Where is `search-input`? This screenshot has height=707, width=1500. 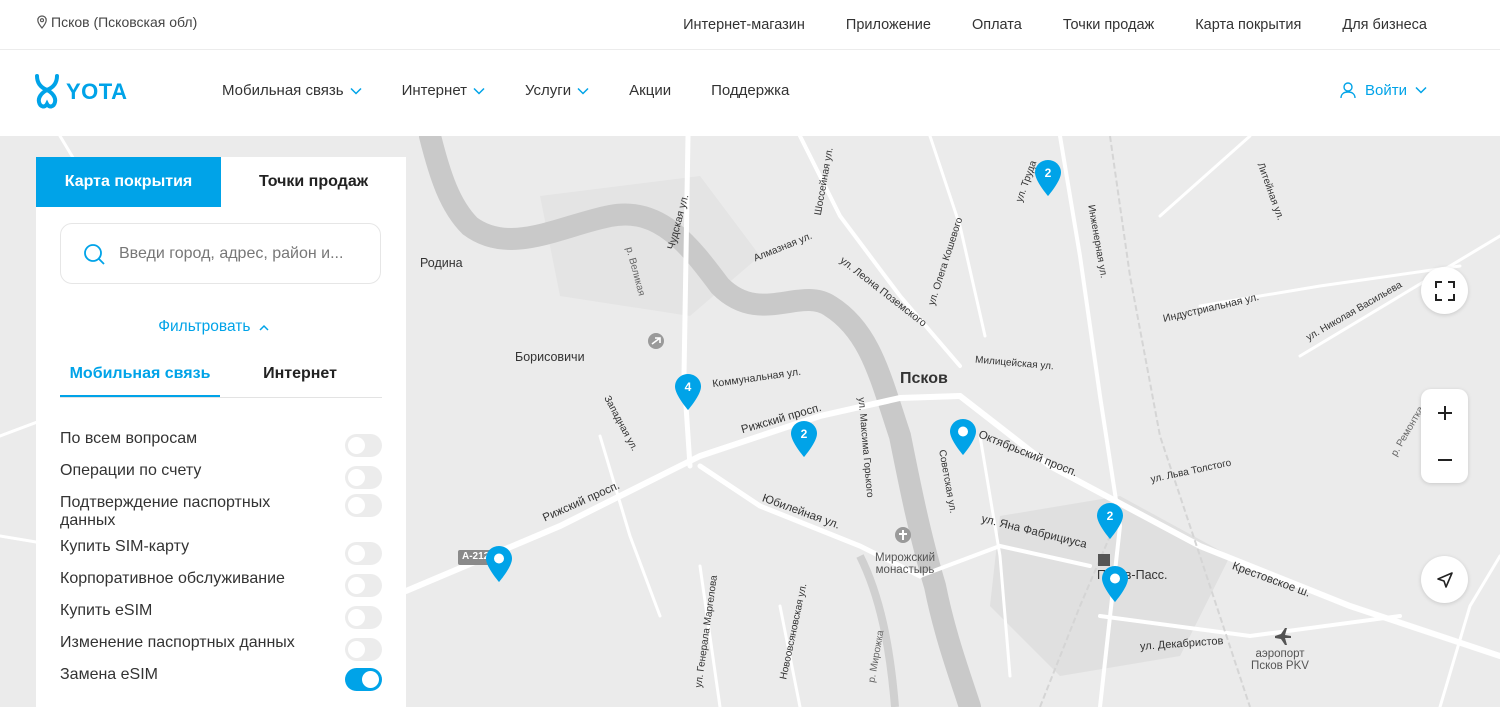
search-input is located at coordinates (244, 253).